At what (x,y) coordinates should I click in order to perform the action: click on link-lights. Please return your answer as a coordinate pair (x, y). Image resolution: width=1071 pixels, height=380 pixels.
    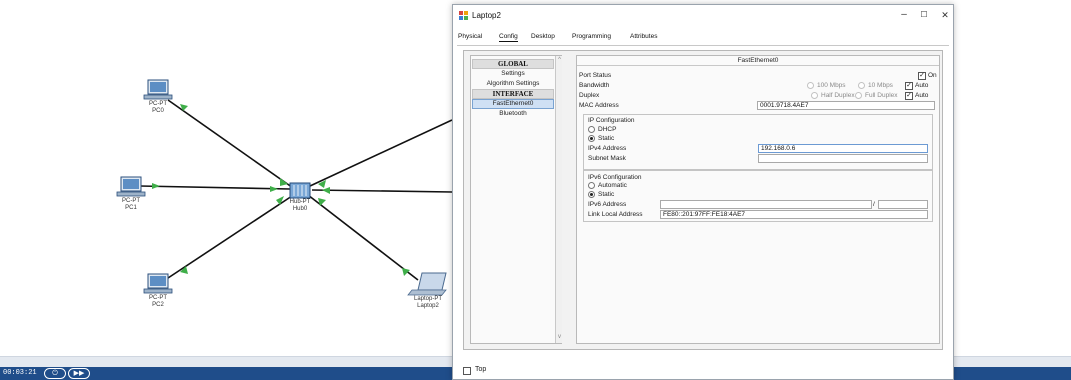
    Looking at the image, I should click on (281, 190).